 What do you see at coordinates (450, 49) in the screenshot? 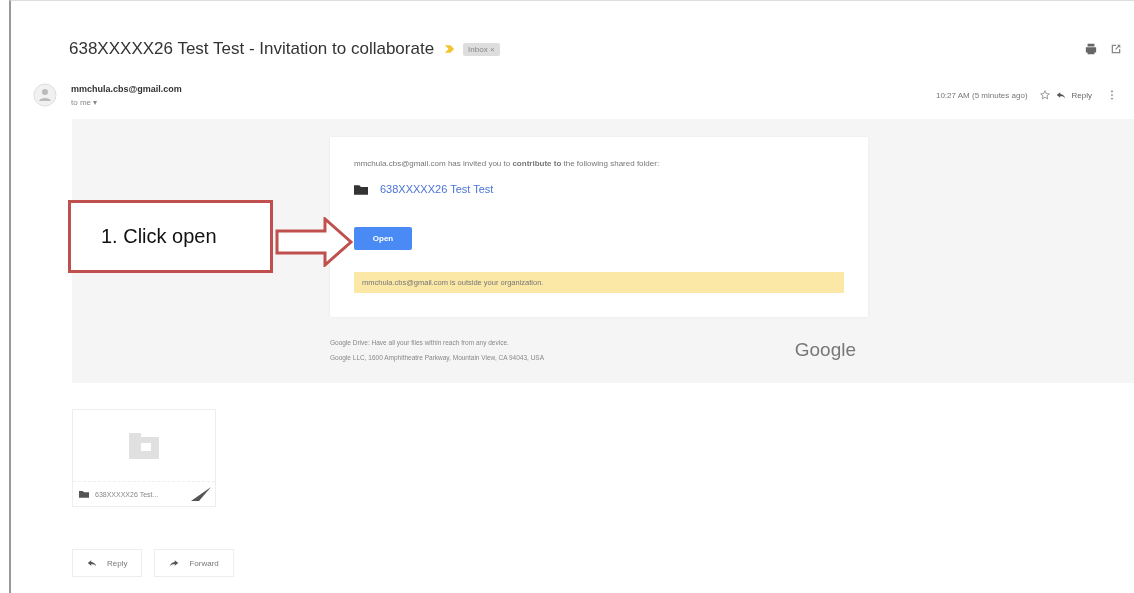
I see `important-marker-icon` at bounding box center [450, 49].